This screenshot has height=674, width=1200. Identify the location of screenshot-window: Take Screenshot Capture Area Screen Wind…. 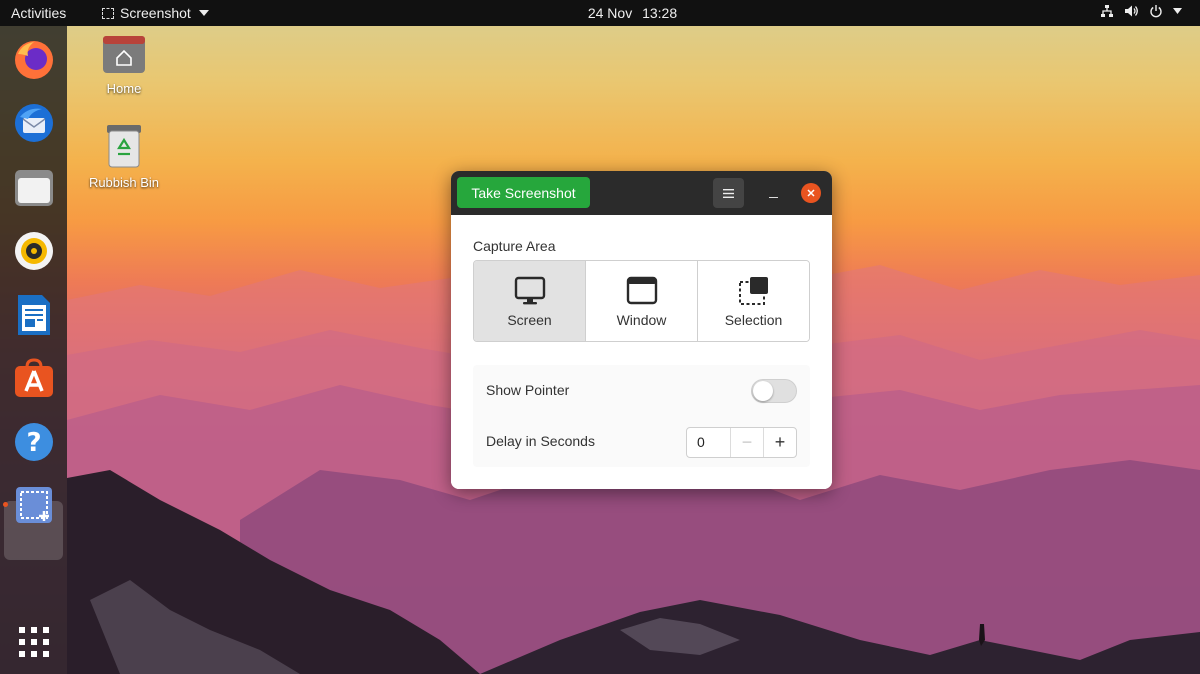
(641, 330).